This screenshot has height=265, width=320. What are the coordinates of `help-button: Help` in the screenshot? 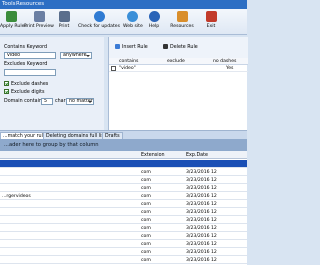 It's located at (154, 22).